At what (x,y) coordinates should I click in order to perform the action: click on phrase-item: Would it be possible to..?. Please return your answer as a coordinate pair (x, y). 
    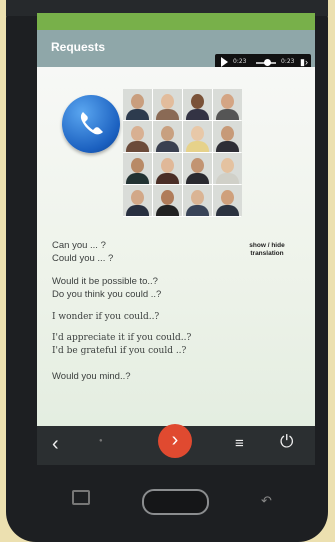
    Looking at the image, I should click on (105, 281).